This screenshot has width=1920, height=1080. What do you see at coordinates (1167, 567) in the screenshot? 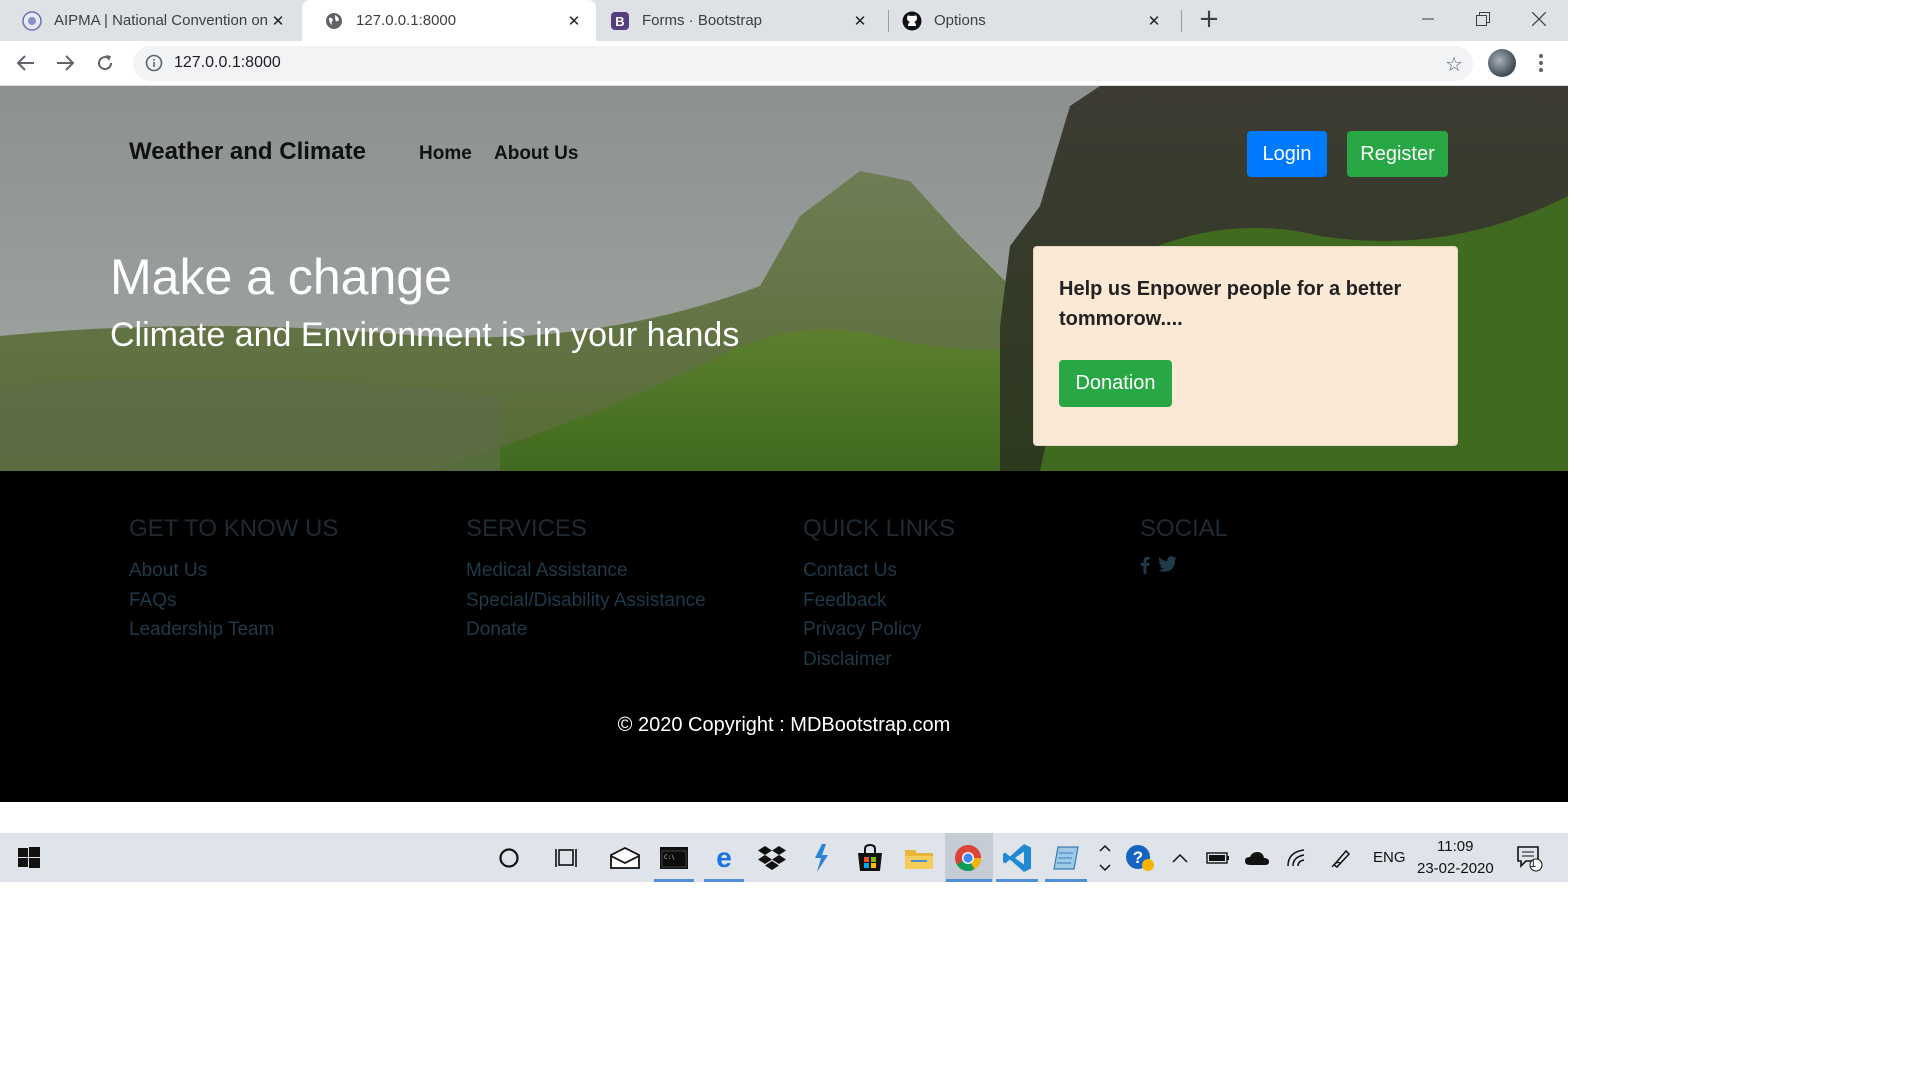
I see `twitter-icon` at bounding box center [1167, 567].